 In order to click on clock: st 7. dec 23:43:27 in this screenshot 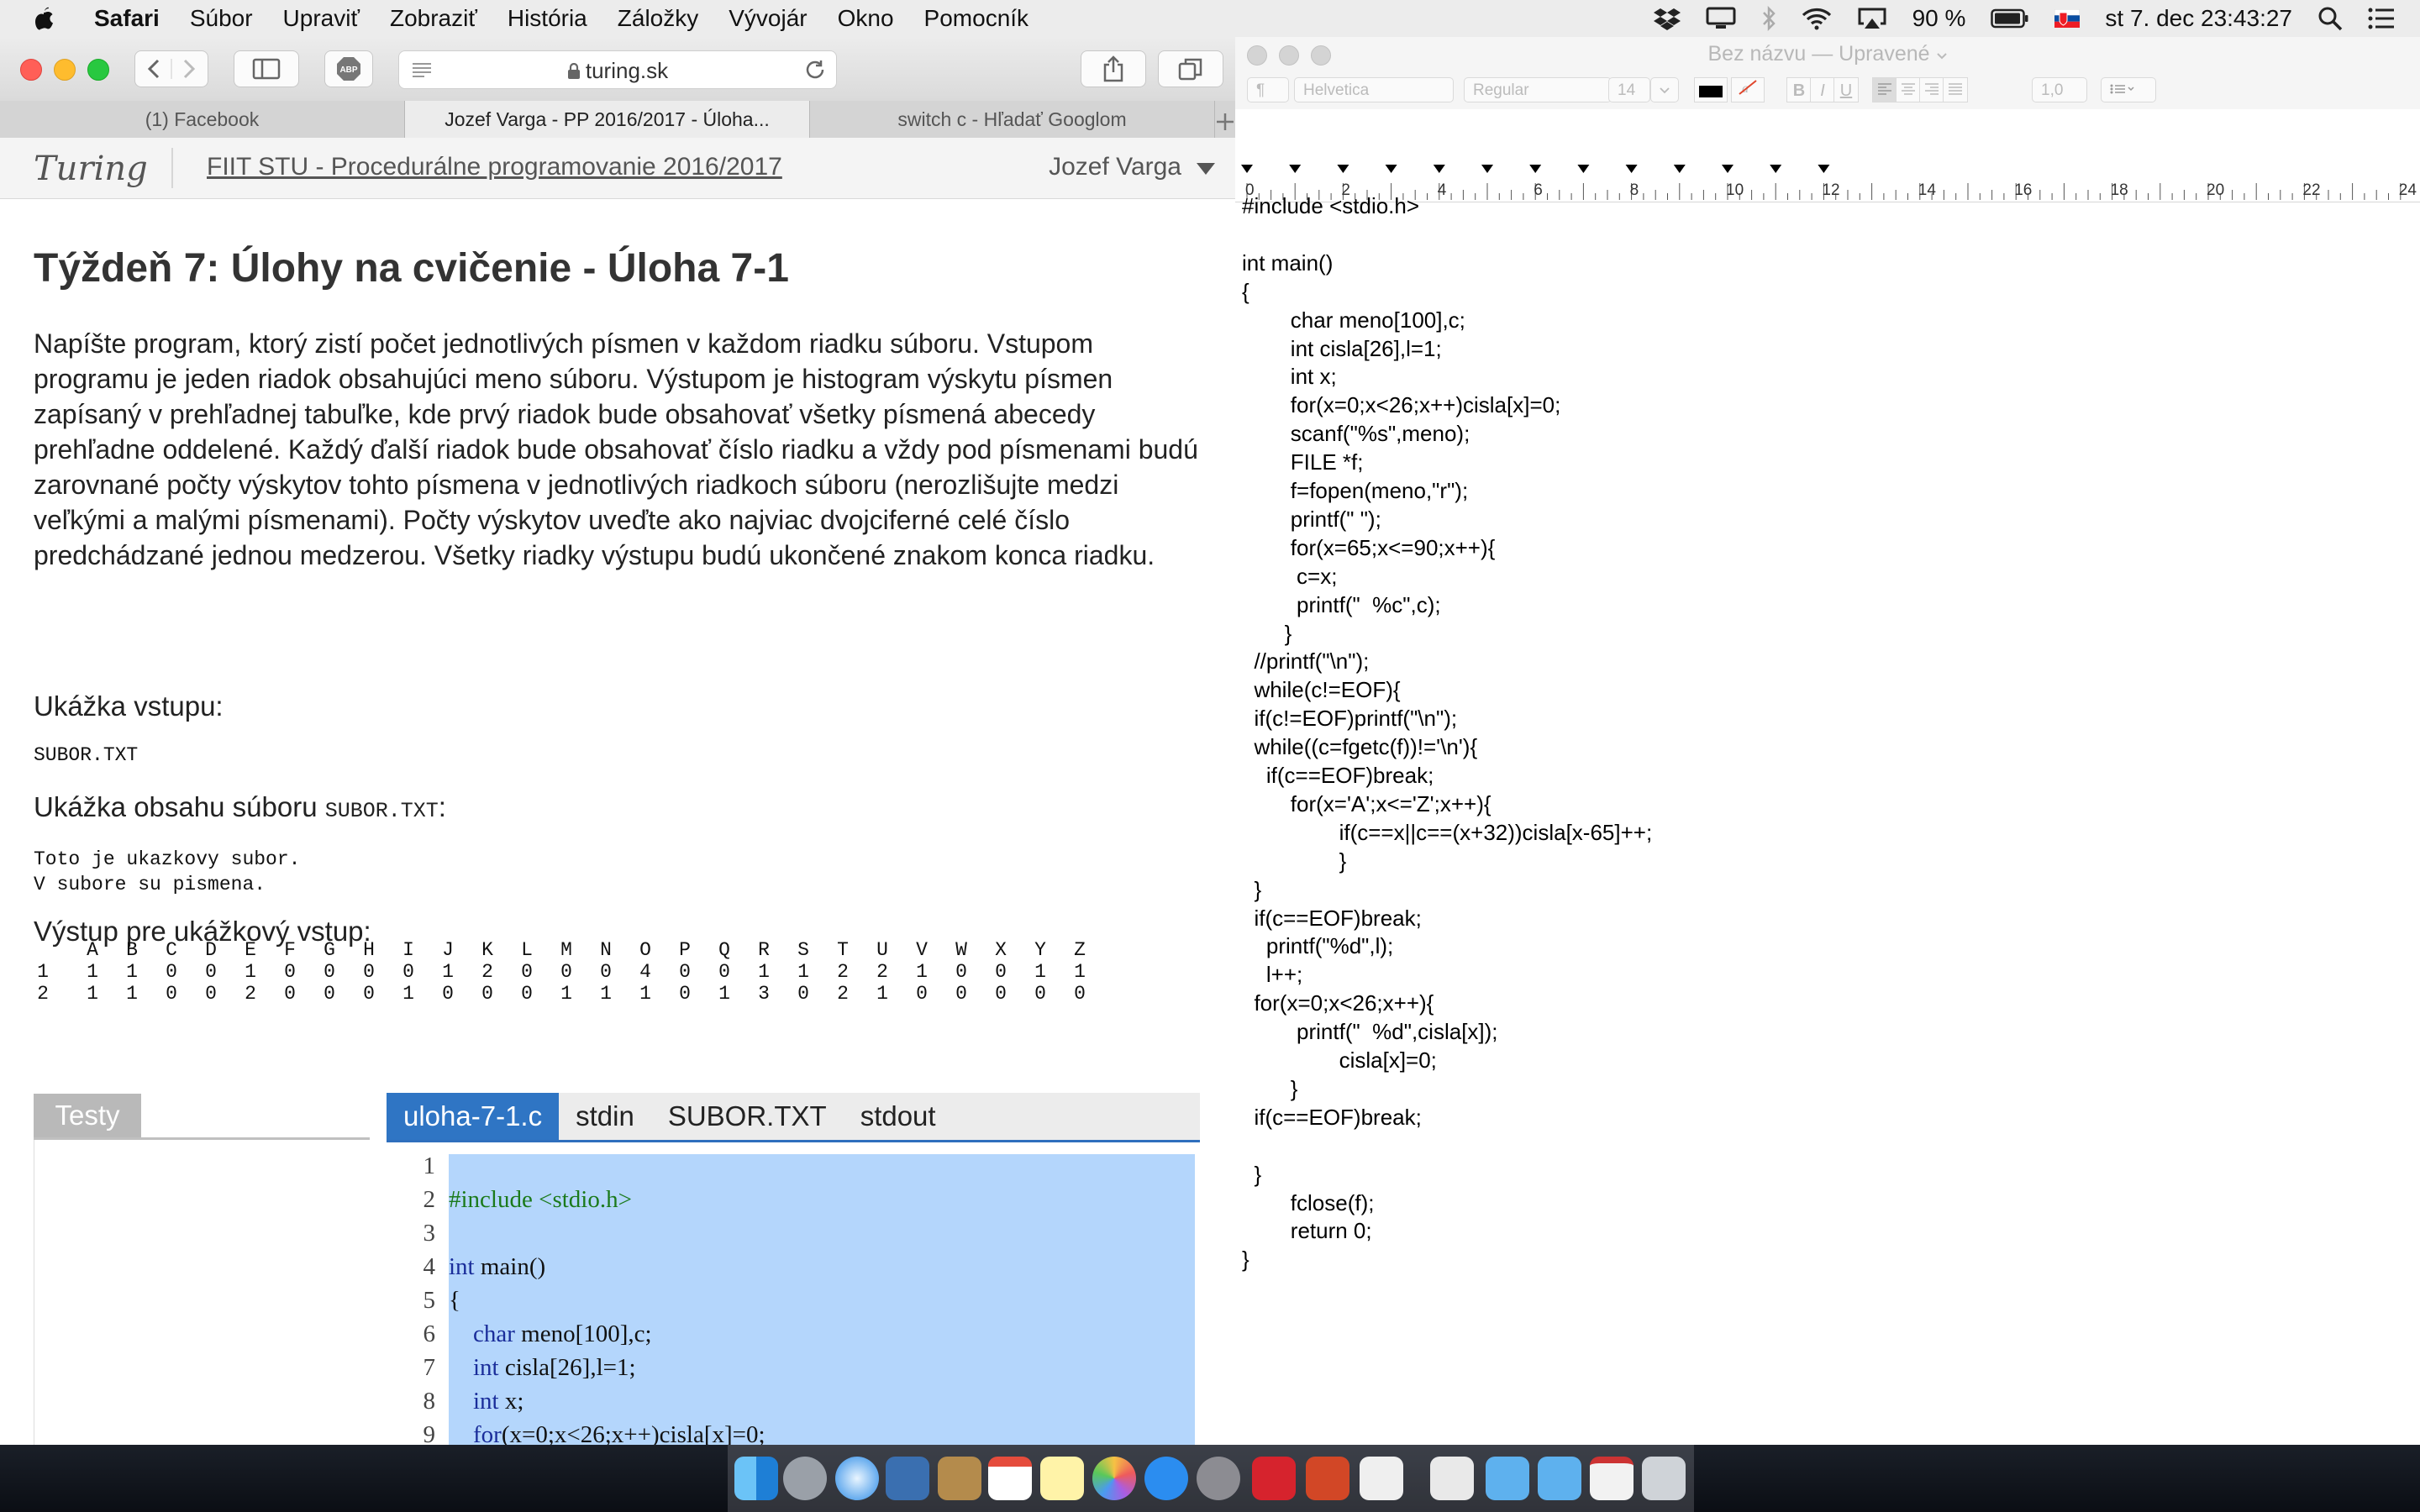, I will do `click(2198, 18)`.